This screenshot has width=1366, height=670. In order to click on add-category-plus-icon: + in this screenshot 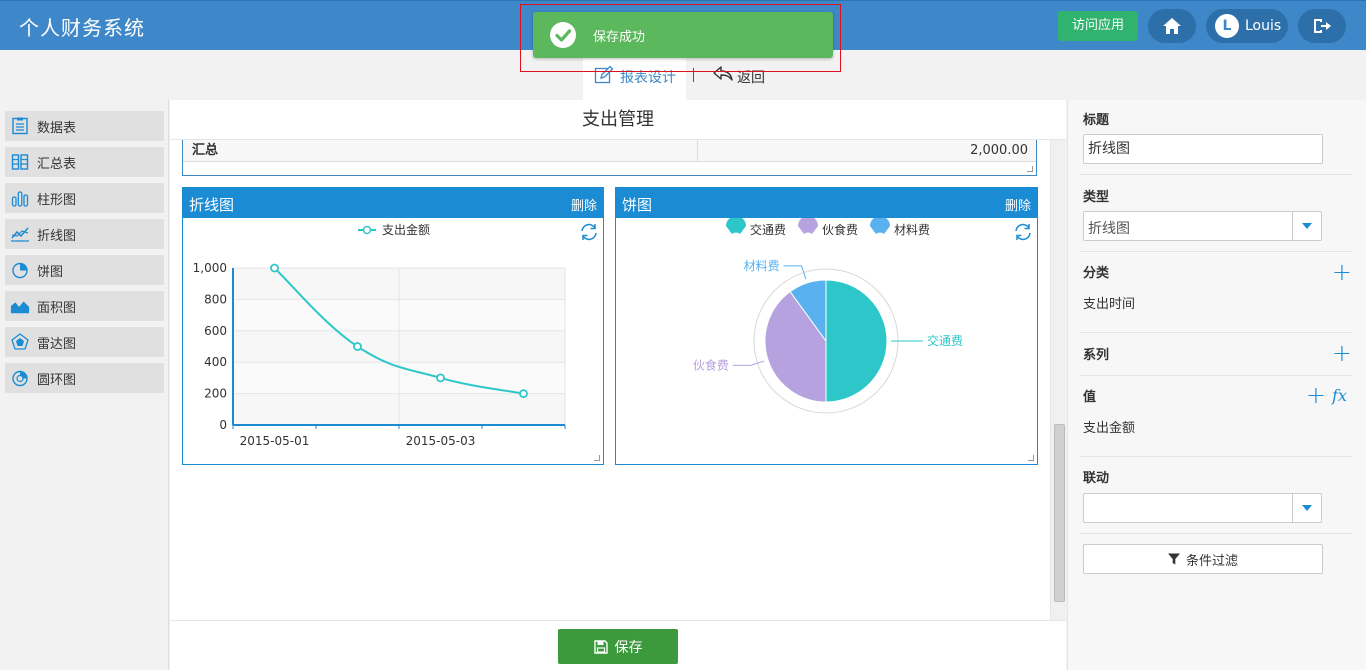, I will do `click(1342, 272)`.